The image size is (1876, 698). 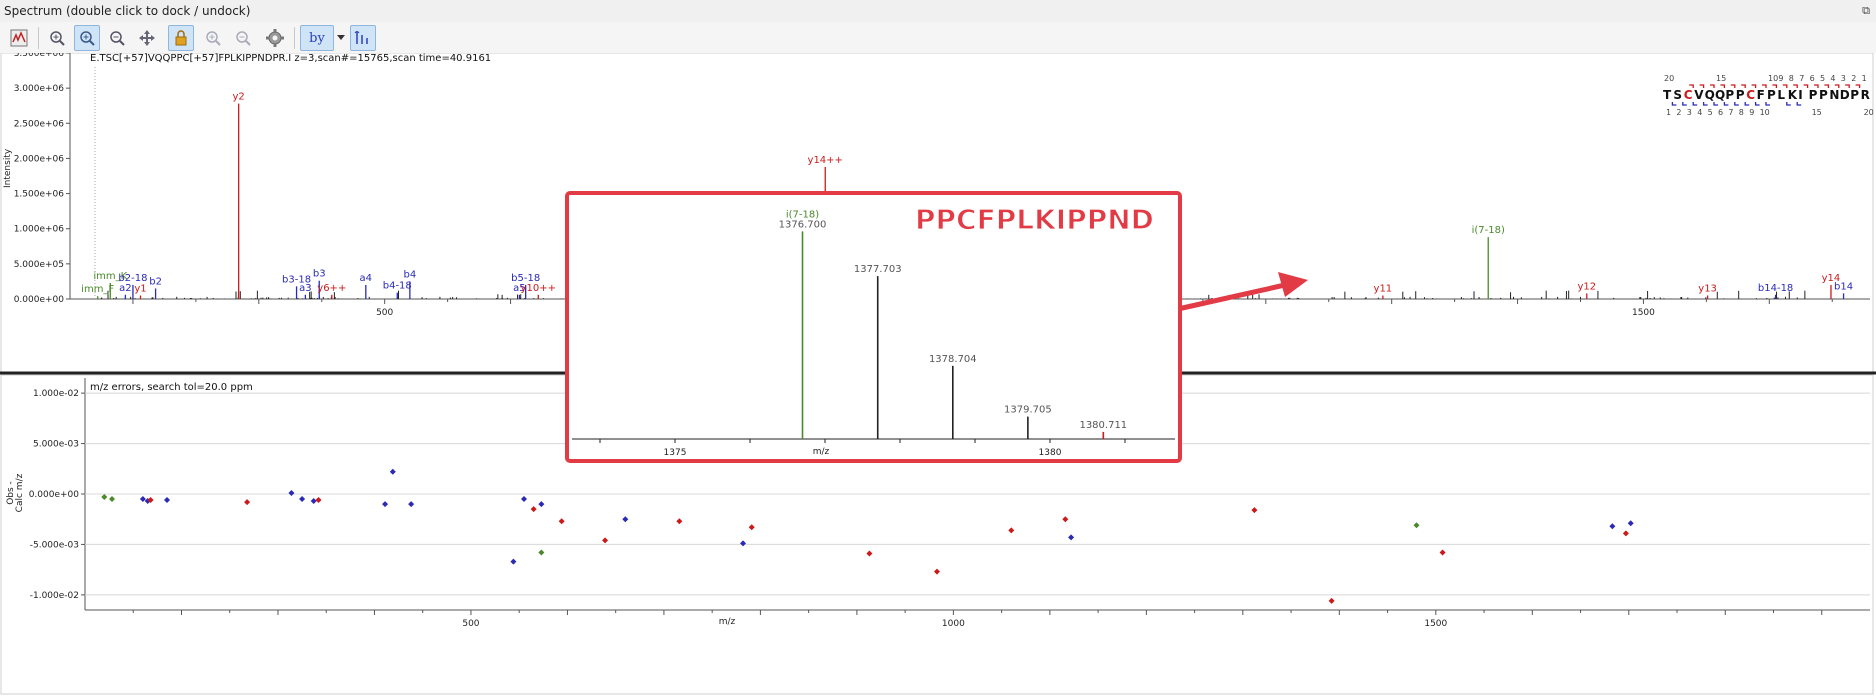 What do you see at coordinates (39, 230) in the screenshot?
I see `spectrum-y-tick-label: 1.000e+06` at bounding box center [39, 230].